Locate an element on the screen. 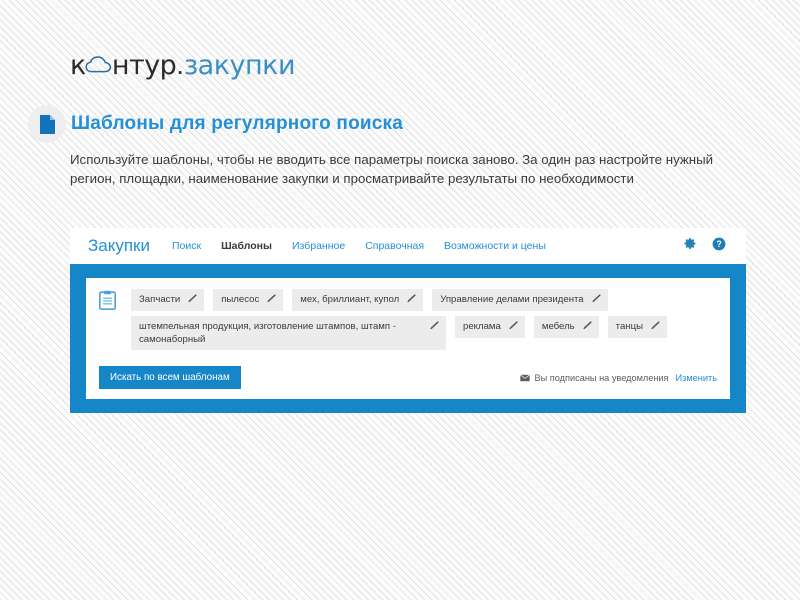  nav-item-search: Поиск is located at coordinates (186, 246).